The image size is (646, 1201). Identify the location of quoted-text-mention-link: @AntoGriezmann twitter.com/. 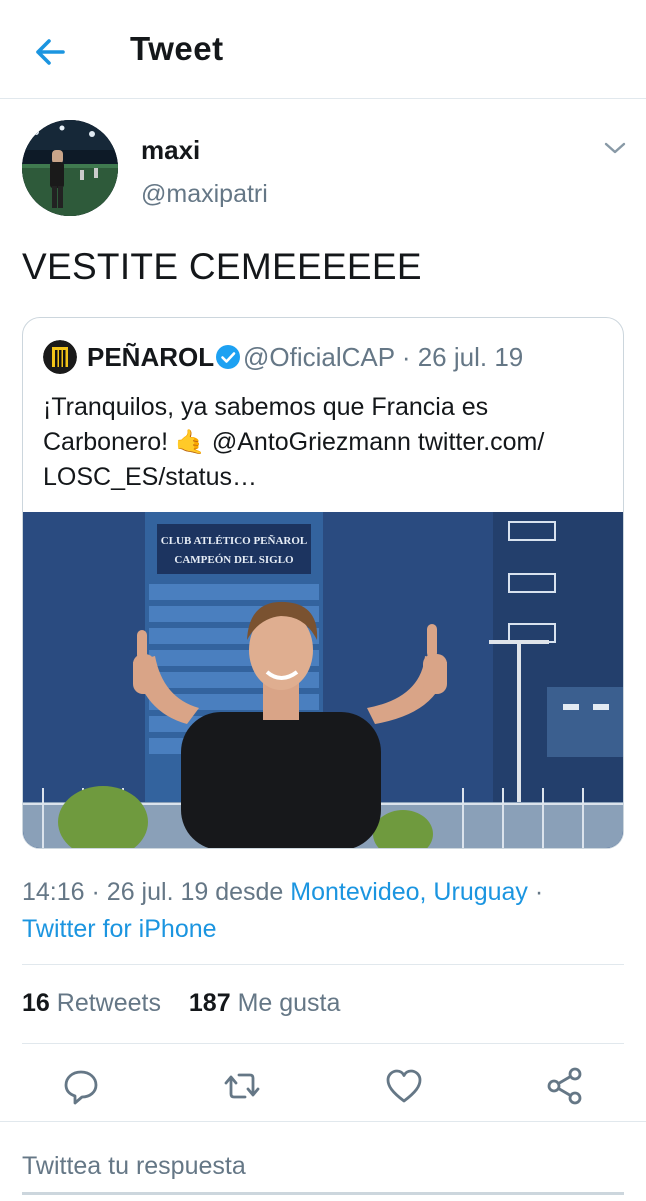
(378, 442).